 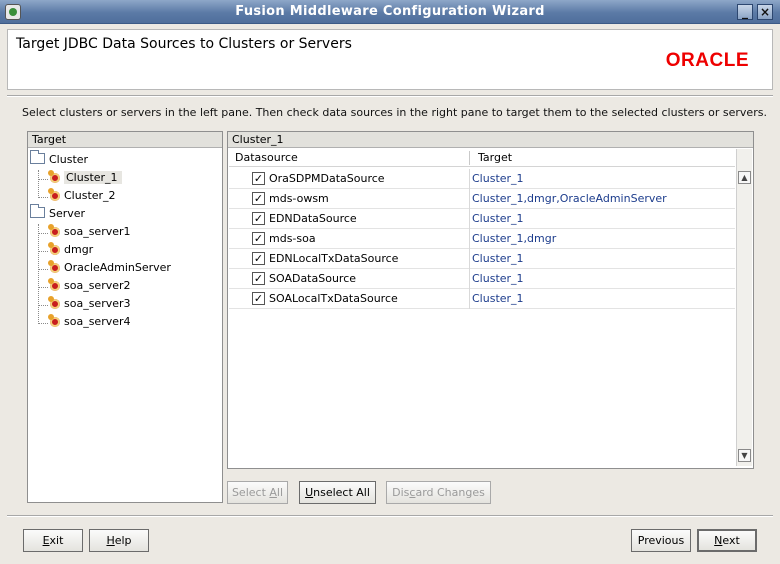 What do you see at coordinates (46, 540) in the screenshot?
I see `button-mnemonic: E` at bounding box center [46, 540].